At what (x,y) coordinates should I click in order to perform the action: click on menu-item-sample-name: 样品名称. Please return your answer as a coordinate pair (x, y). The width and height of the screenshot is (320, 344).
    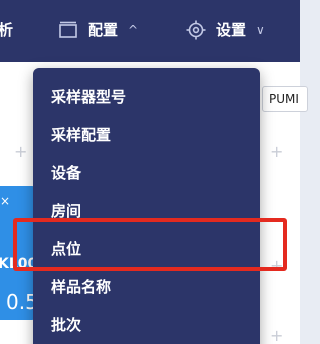
    Looking at the image, I should click on (146, 287).